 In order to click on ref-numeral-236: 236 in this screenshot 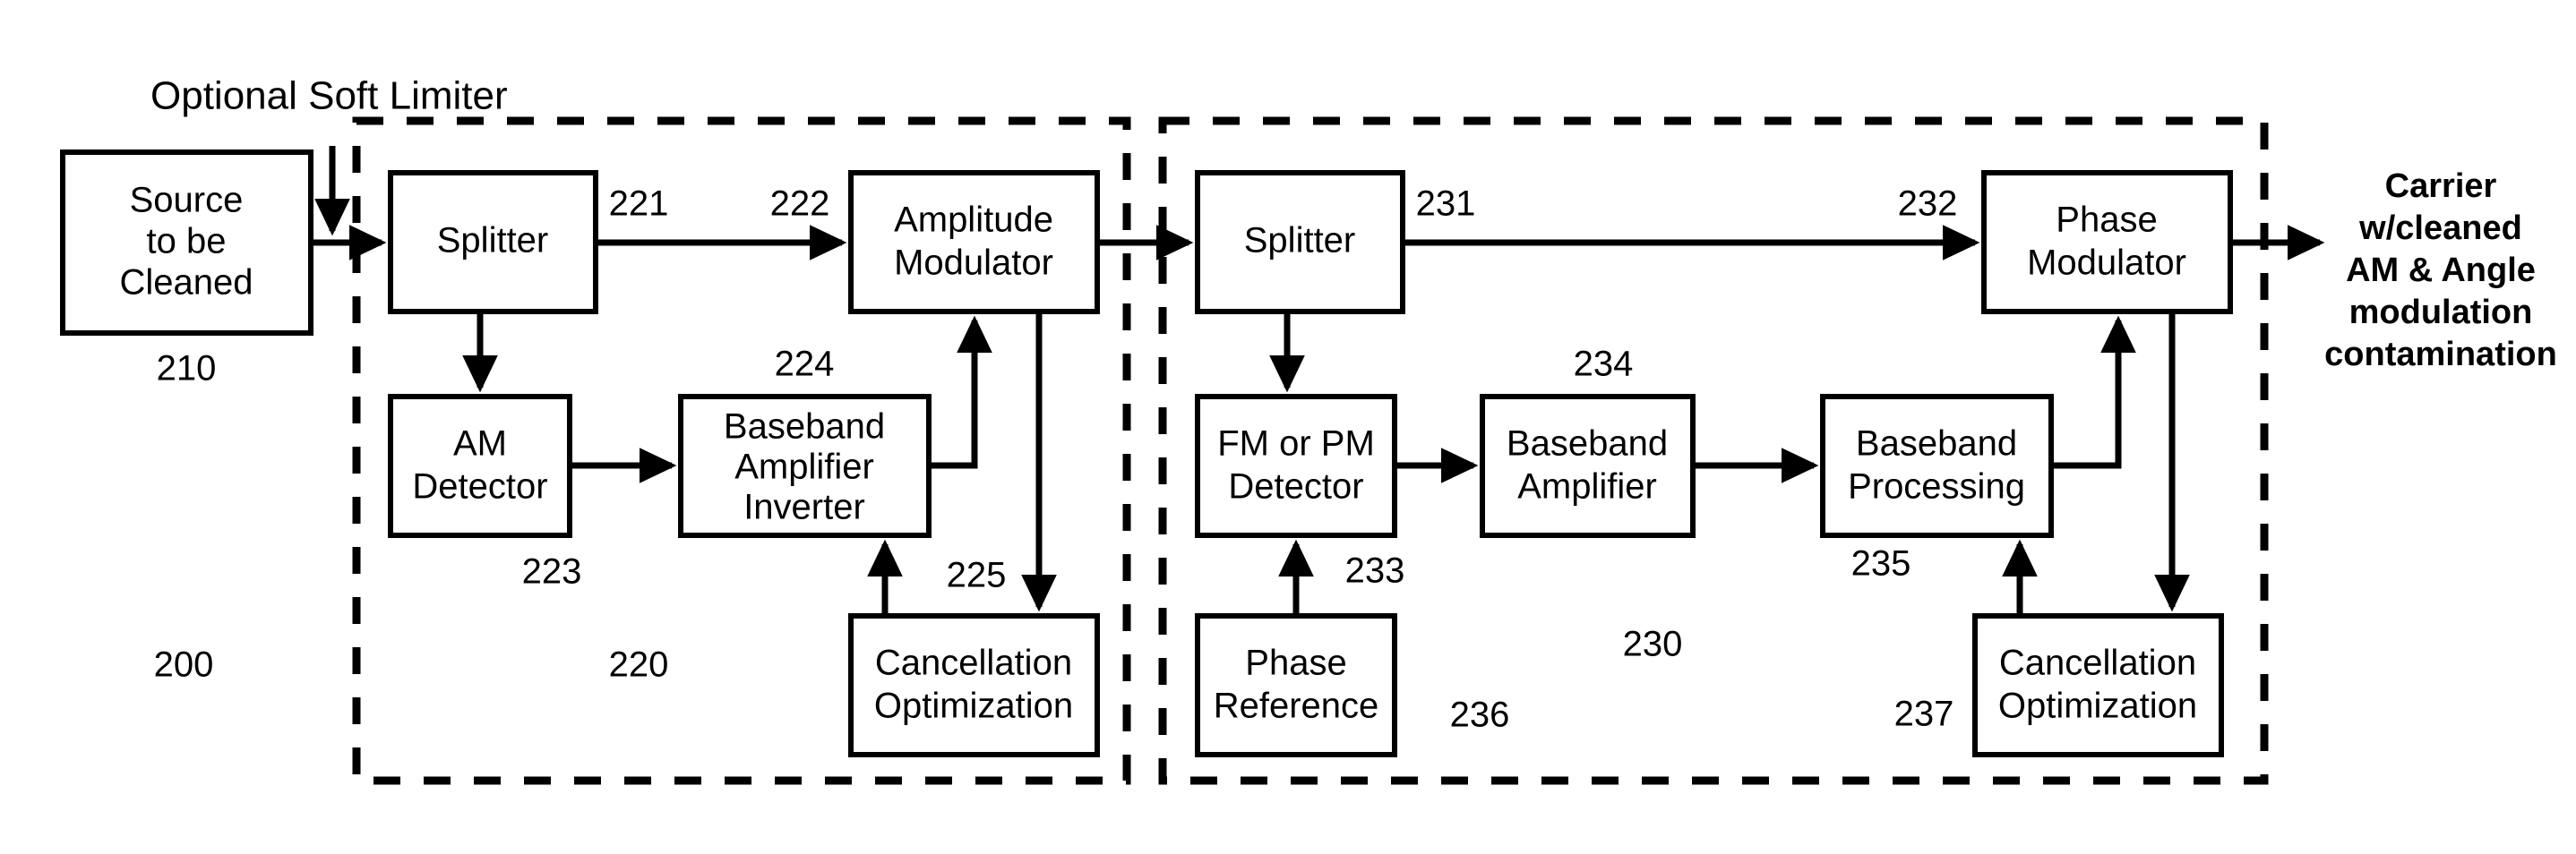, I will do `click(1480, 715)`.